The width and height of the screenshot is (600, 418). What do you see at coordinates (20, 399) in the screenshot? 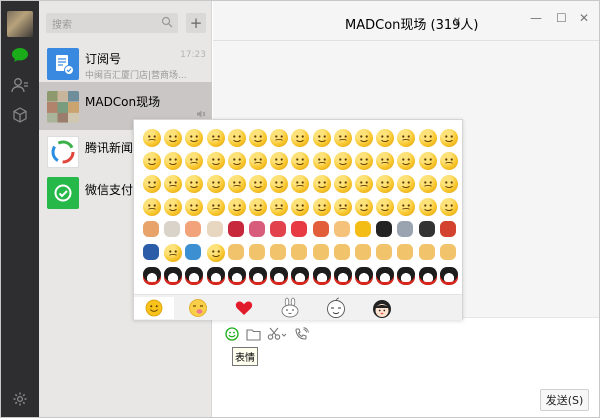
I see `settings-gear-icon` at bounding box center [20, 399].